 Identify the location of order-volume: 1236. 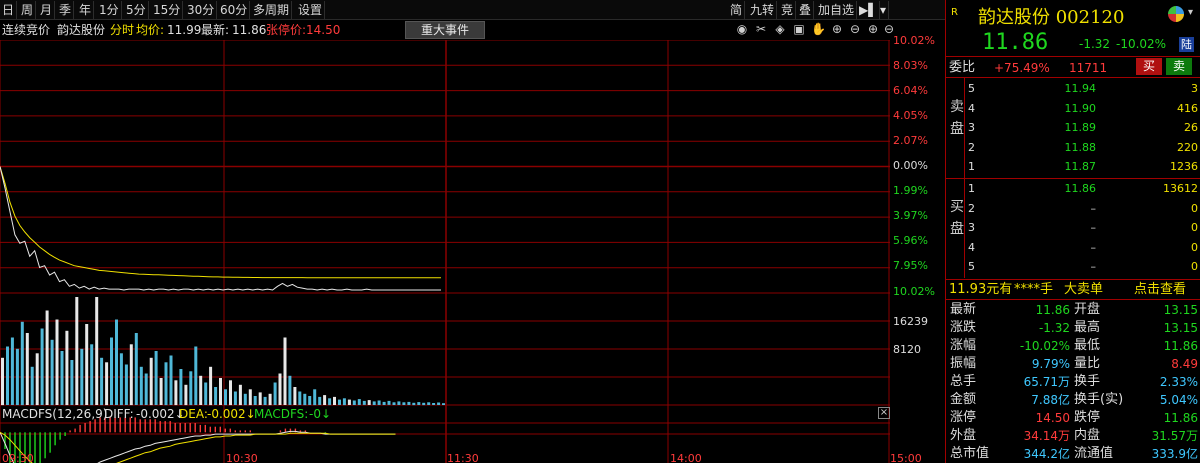
(1184, 166).